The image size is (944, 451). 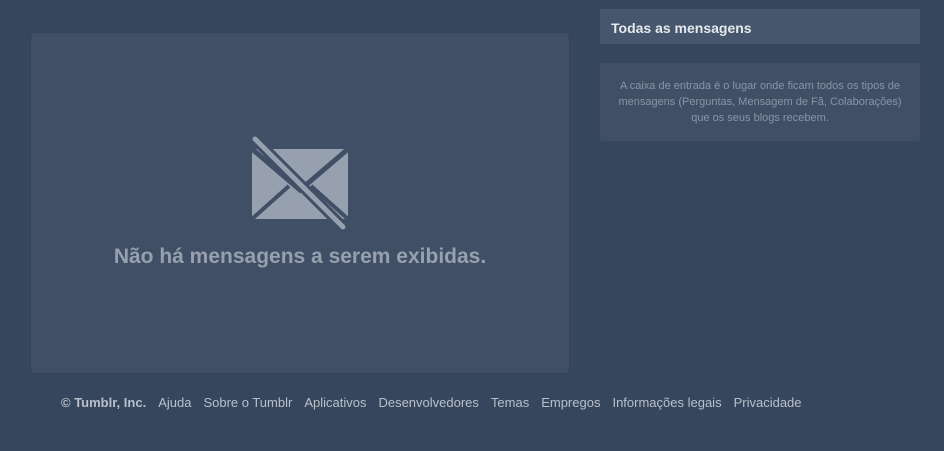 What do you see at coordinates (300, 183) in the screenshot?
I see `crossed-out-envelope-icon` at bounding box center [300, 183].